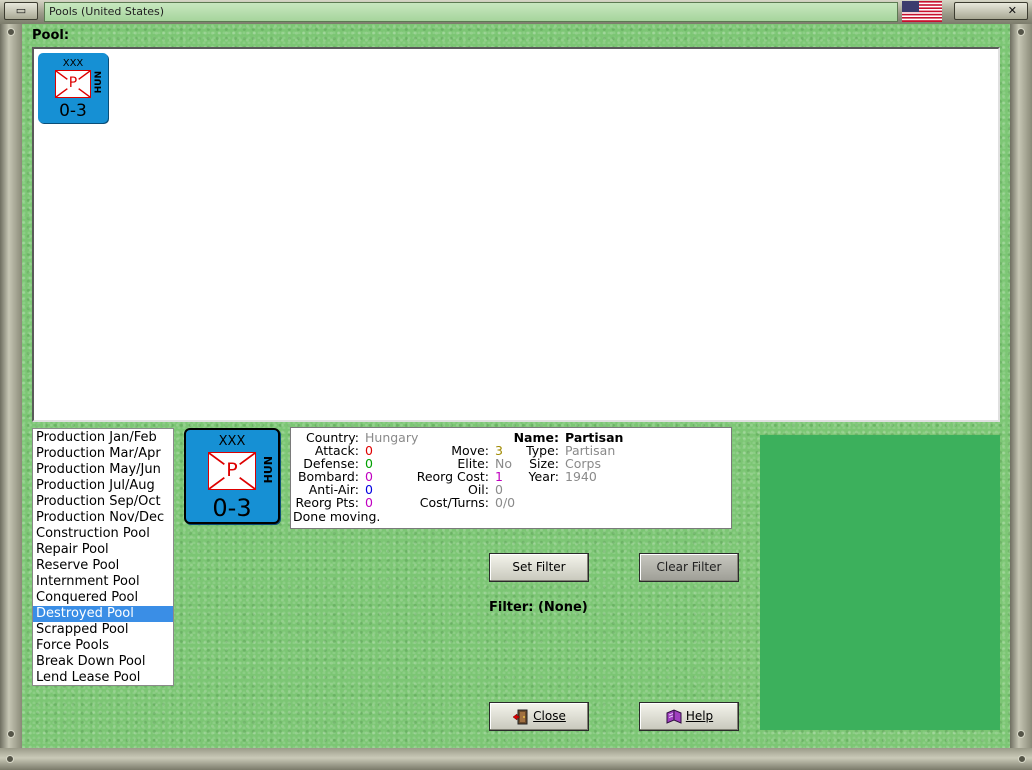 This screenshot has width=1032, height=770. Describe the element at coordinates (369, 502) in the screenshot. I see `reorg-pts-value: 0` at that location.